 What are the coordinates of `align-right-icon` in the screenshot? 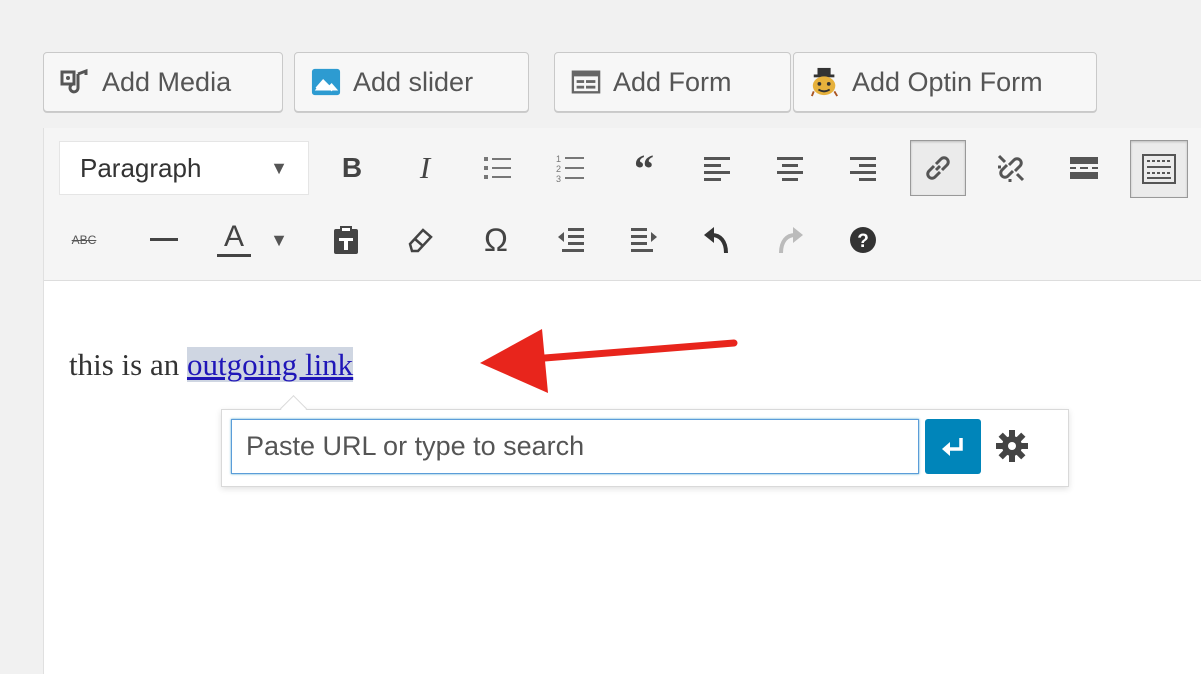 It's located at (863, 169).